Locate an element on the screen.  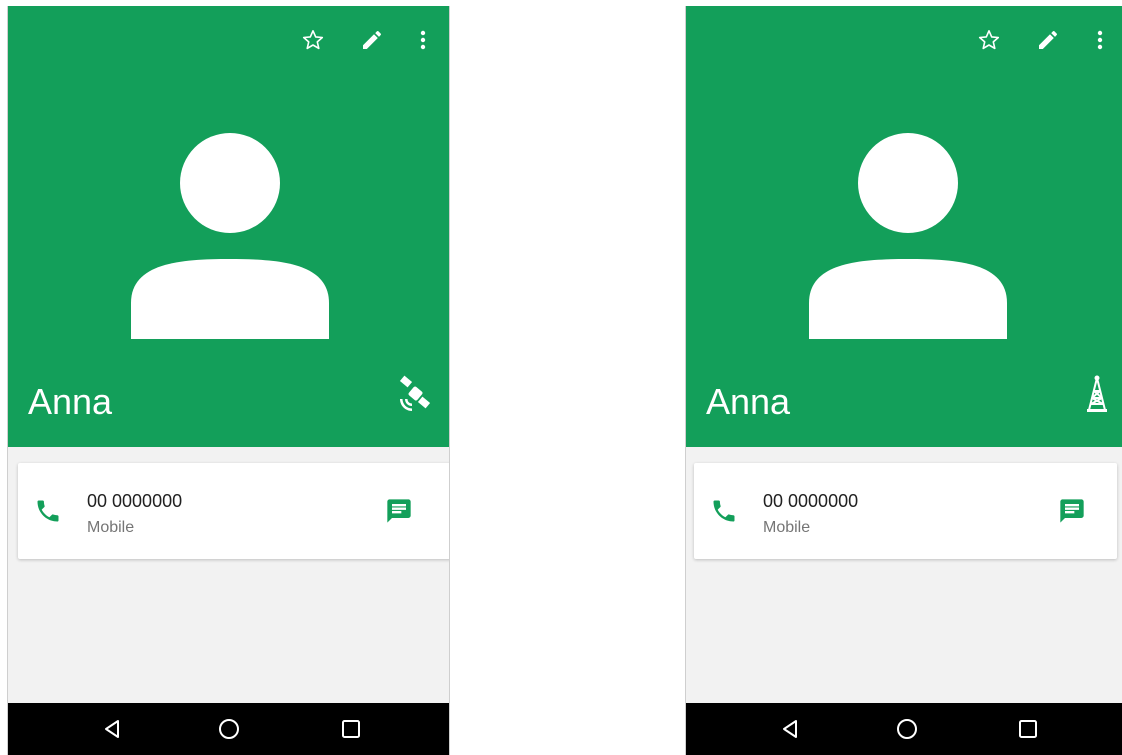
satellite-icon is located at coordinates (416, 394).